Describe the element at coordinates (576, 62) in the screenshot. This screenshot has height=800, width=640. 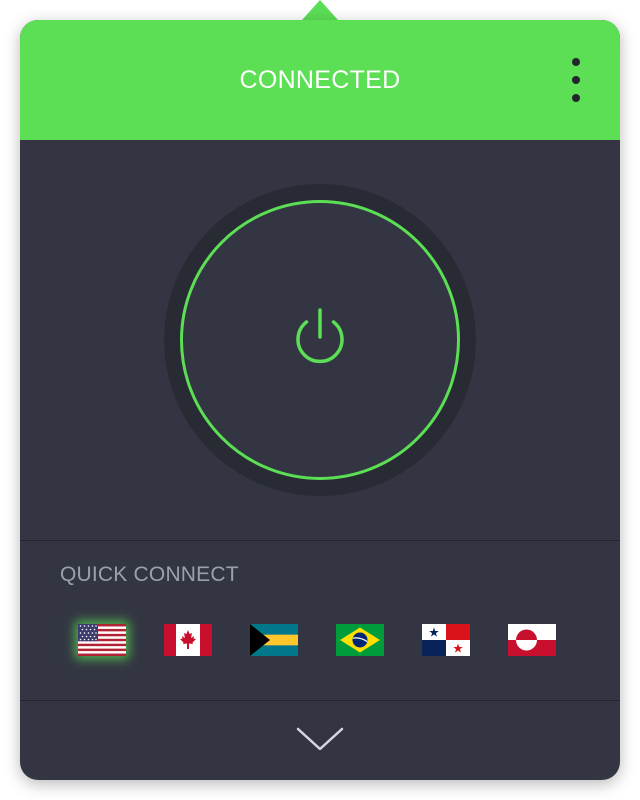
I see `vertical-dots-icon` at that location.